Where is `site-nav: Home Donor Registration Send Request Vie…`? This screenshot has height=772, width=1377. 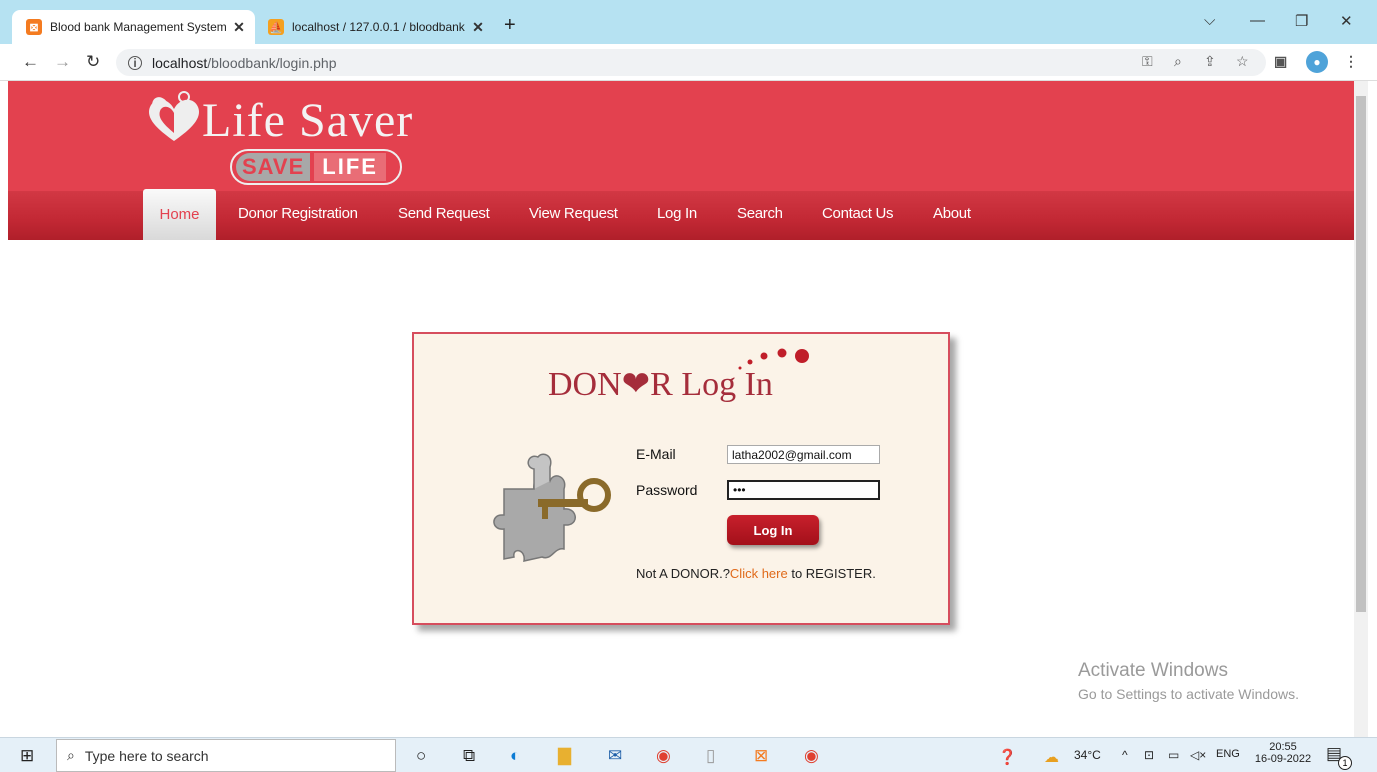 site-nav: Home Donor Registration Send Request Vie… is located at coordinates (681, 214).